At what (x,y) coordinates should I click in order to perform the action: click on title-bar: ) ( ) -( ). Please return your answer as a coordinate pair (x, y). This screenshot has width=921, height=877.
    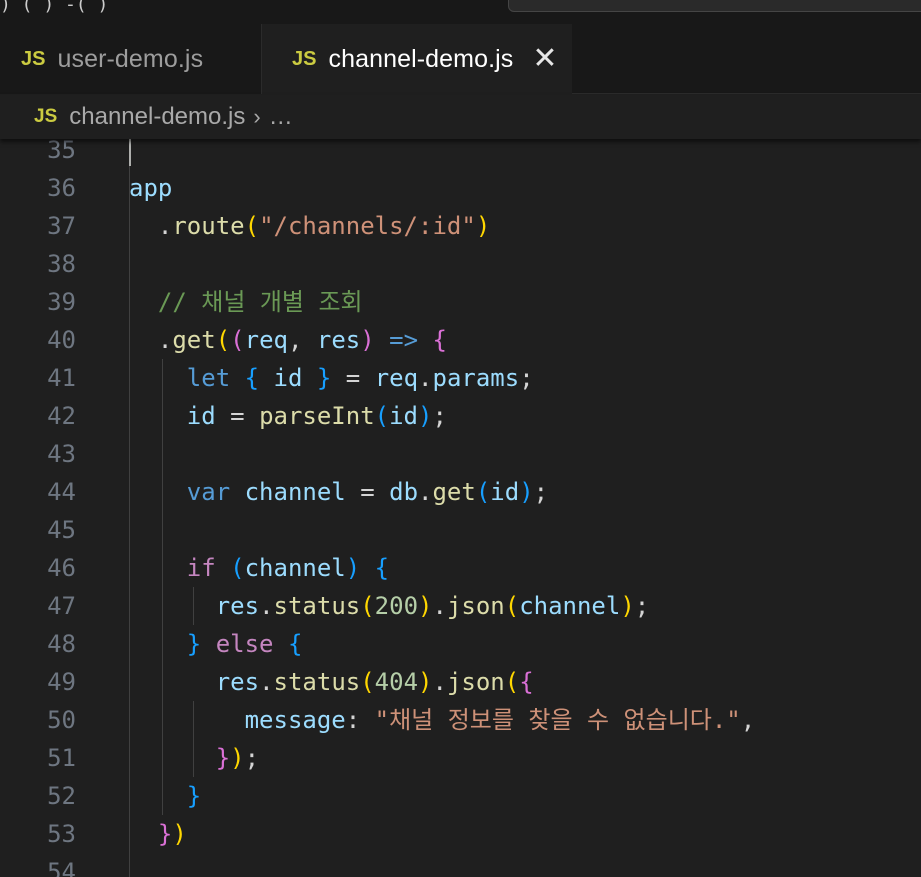
    Looking at the image, I should click on (460, 12).